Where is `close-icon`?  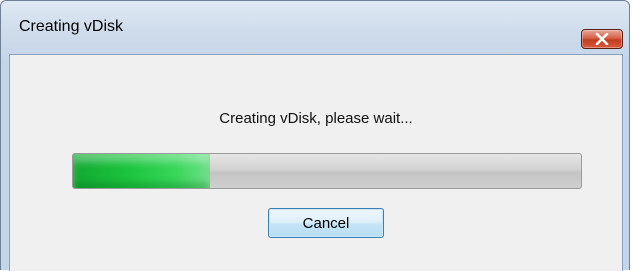 close-icon is located at coordinates (602, 39).